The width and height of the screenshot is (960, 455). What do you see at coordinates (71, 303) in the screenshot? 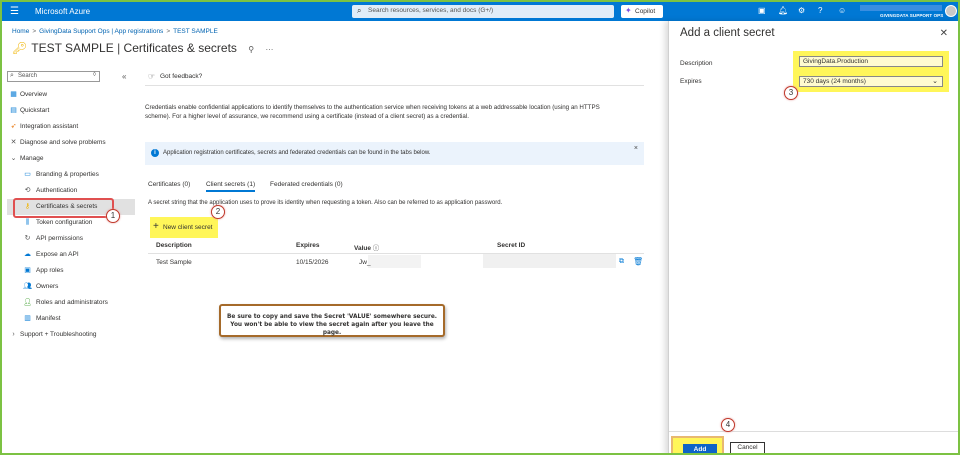
I see `sidebar-item-roles-admins: 👤︎ Roles and administrators` at bounding box center [71, 303].